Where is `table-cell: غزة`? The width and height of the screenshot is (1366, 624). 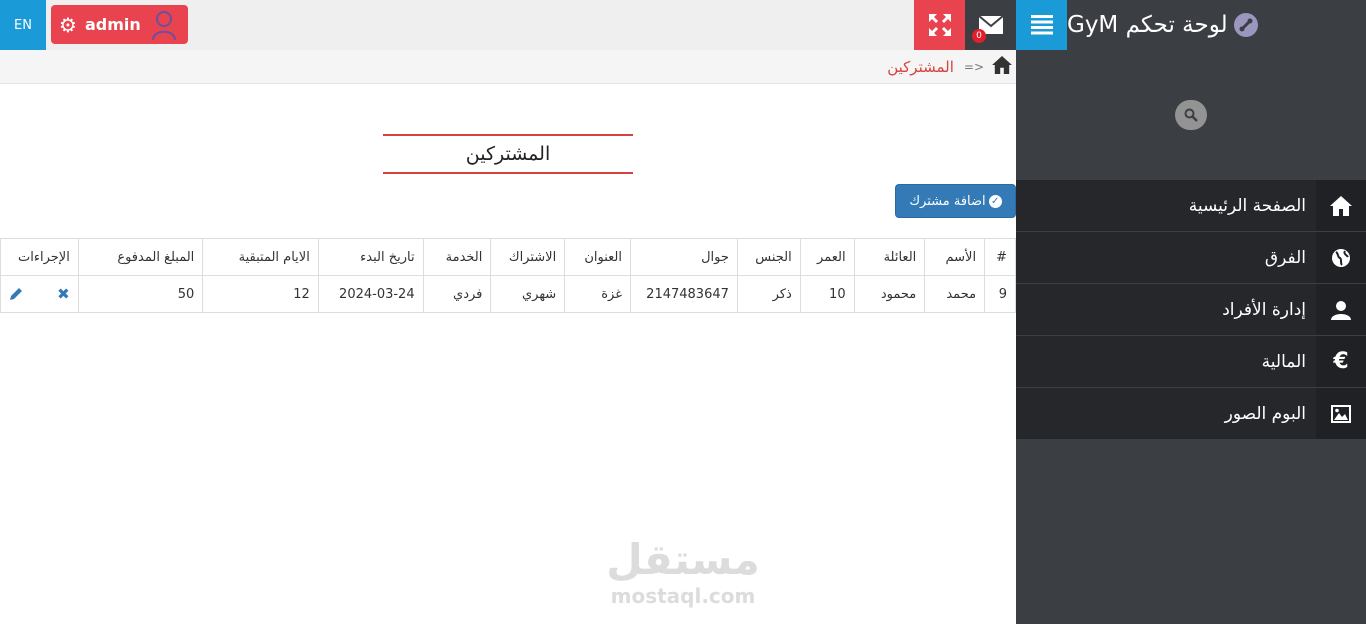
table-cell: غزة is located at coordinates (598, 294).